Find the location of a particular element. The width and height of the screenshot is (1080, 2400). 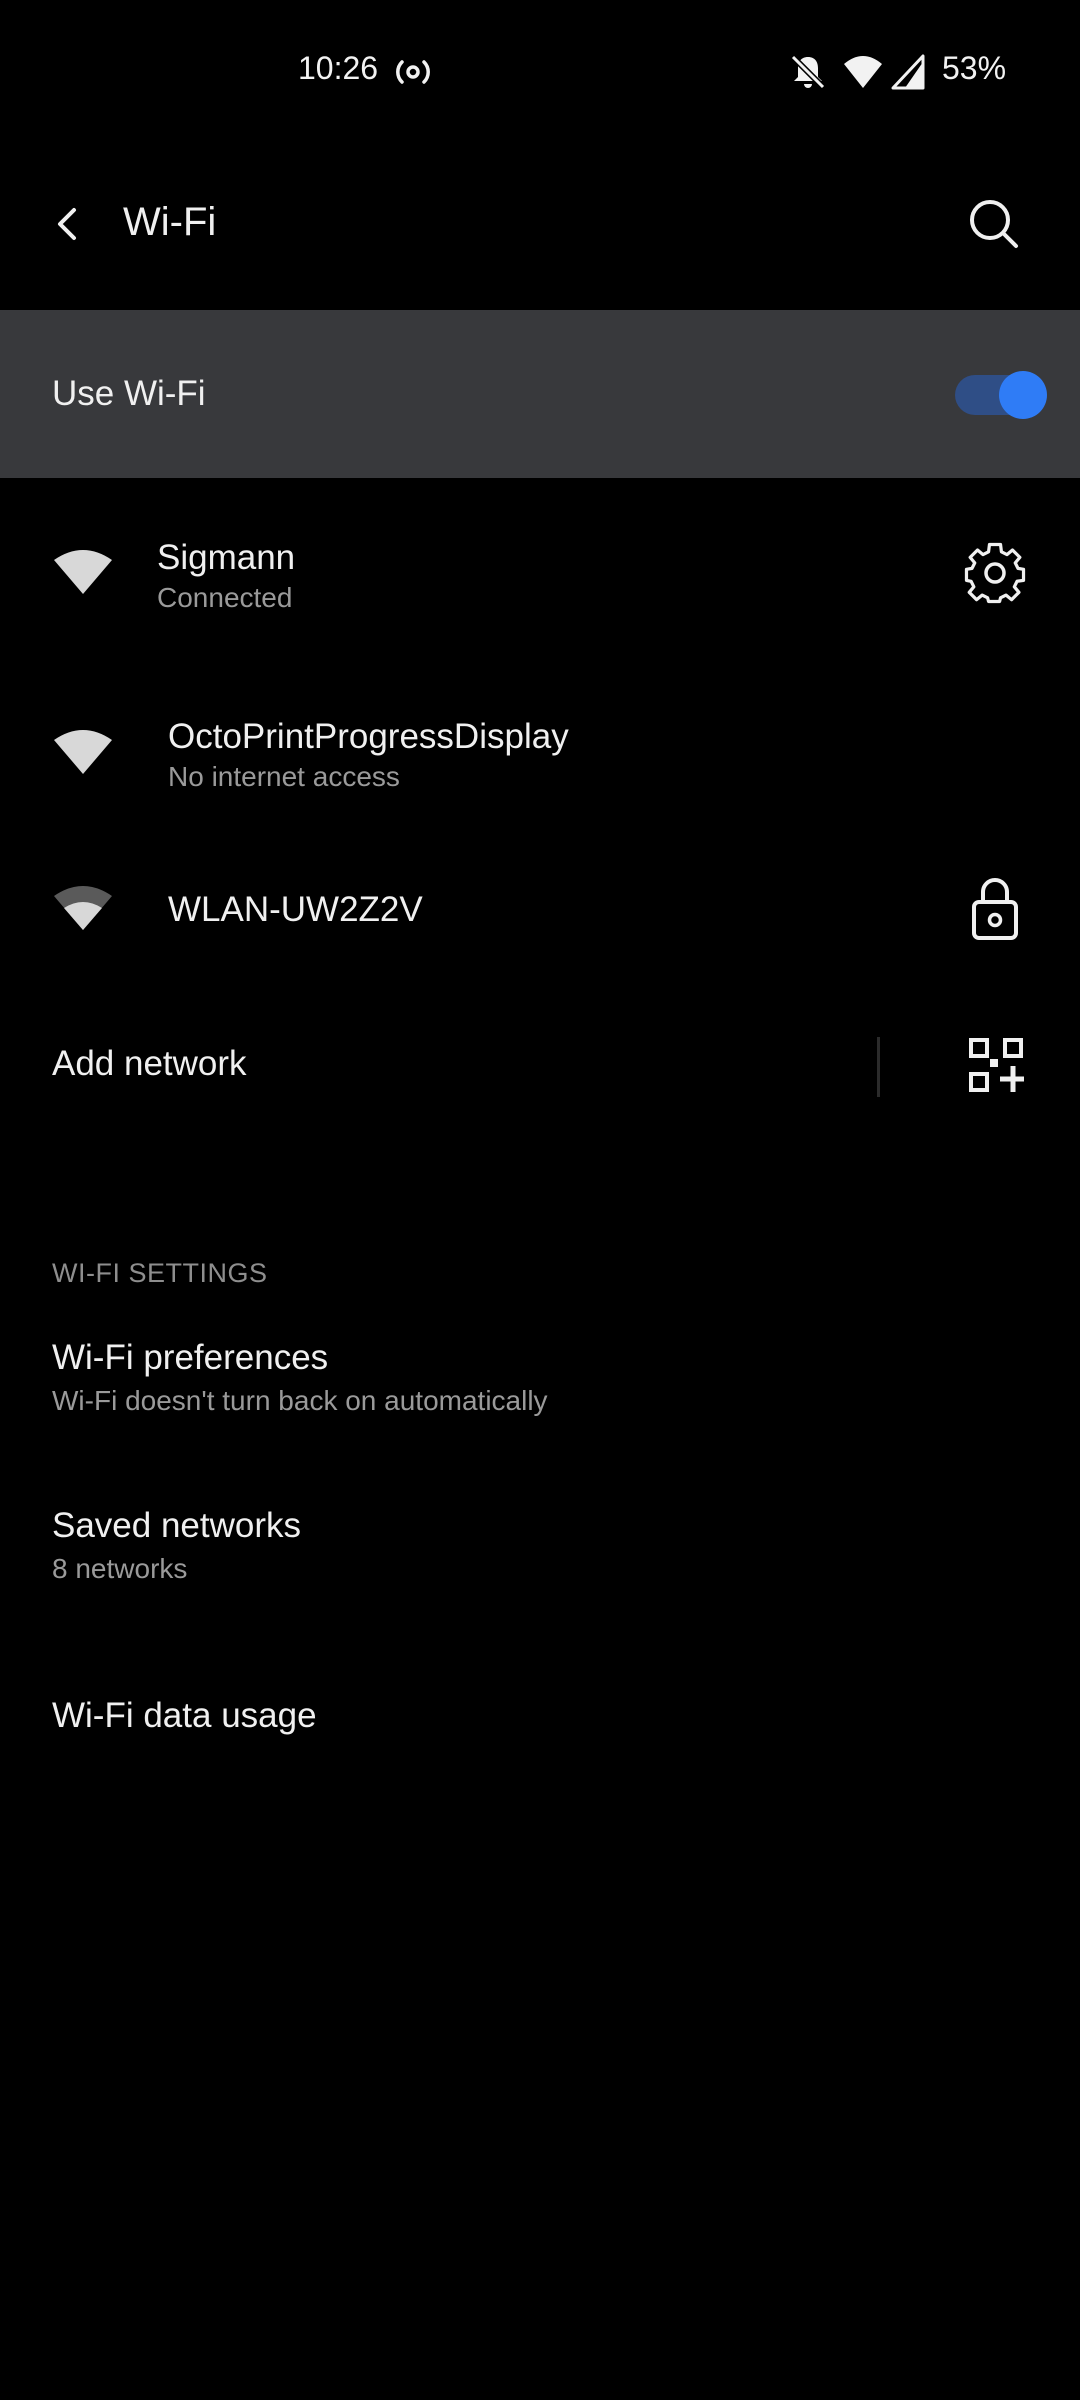

network-name: OctoPrintProgressDisplay is located at coordinates (368, 736).